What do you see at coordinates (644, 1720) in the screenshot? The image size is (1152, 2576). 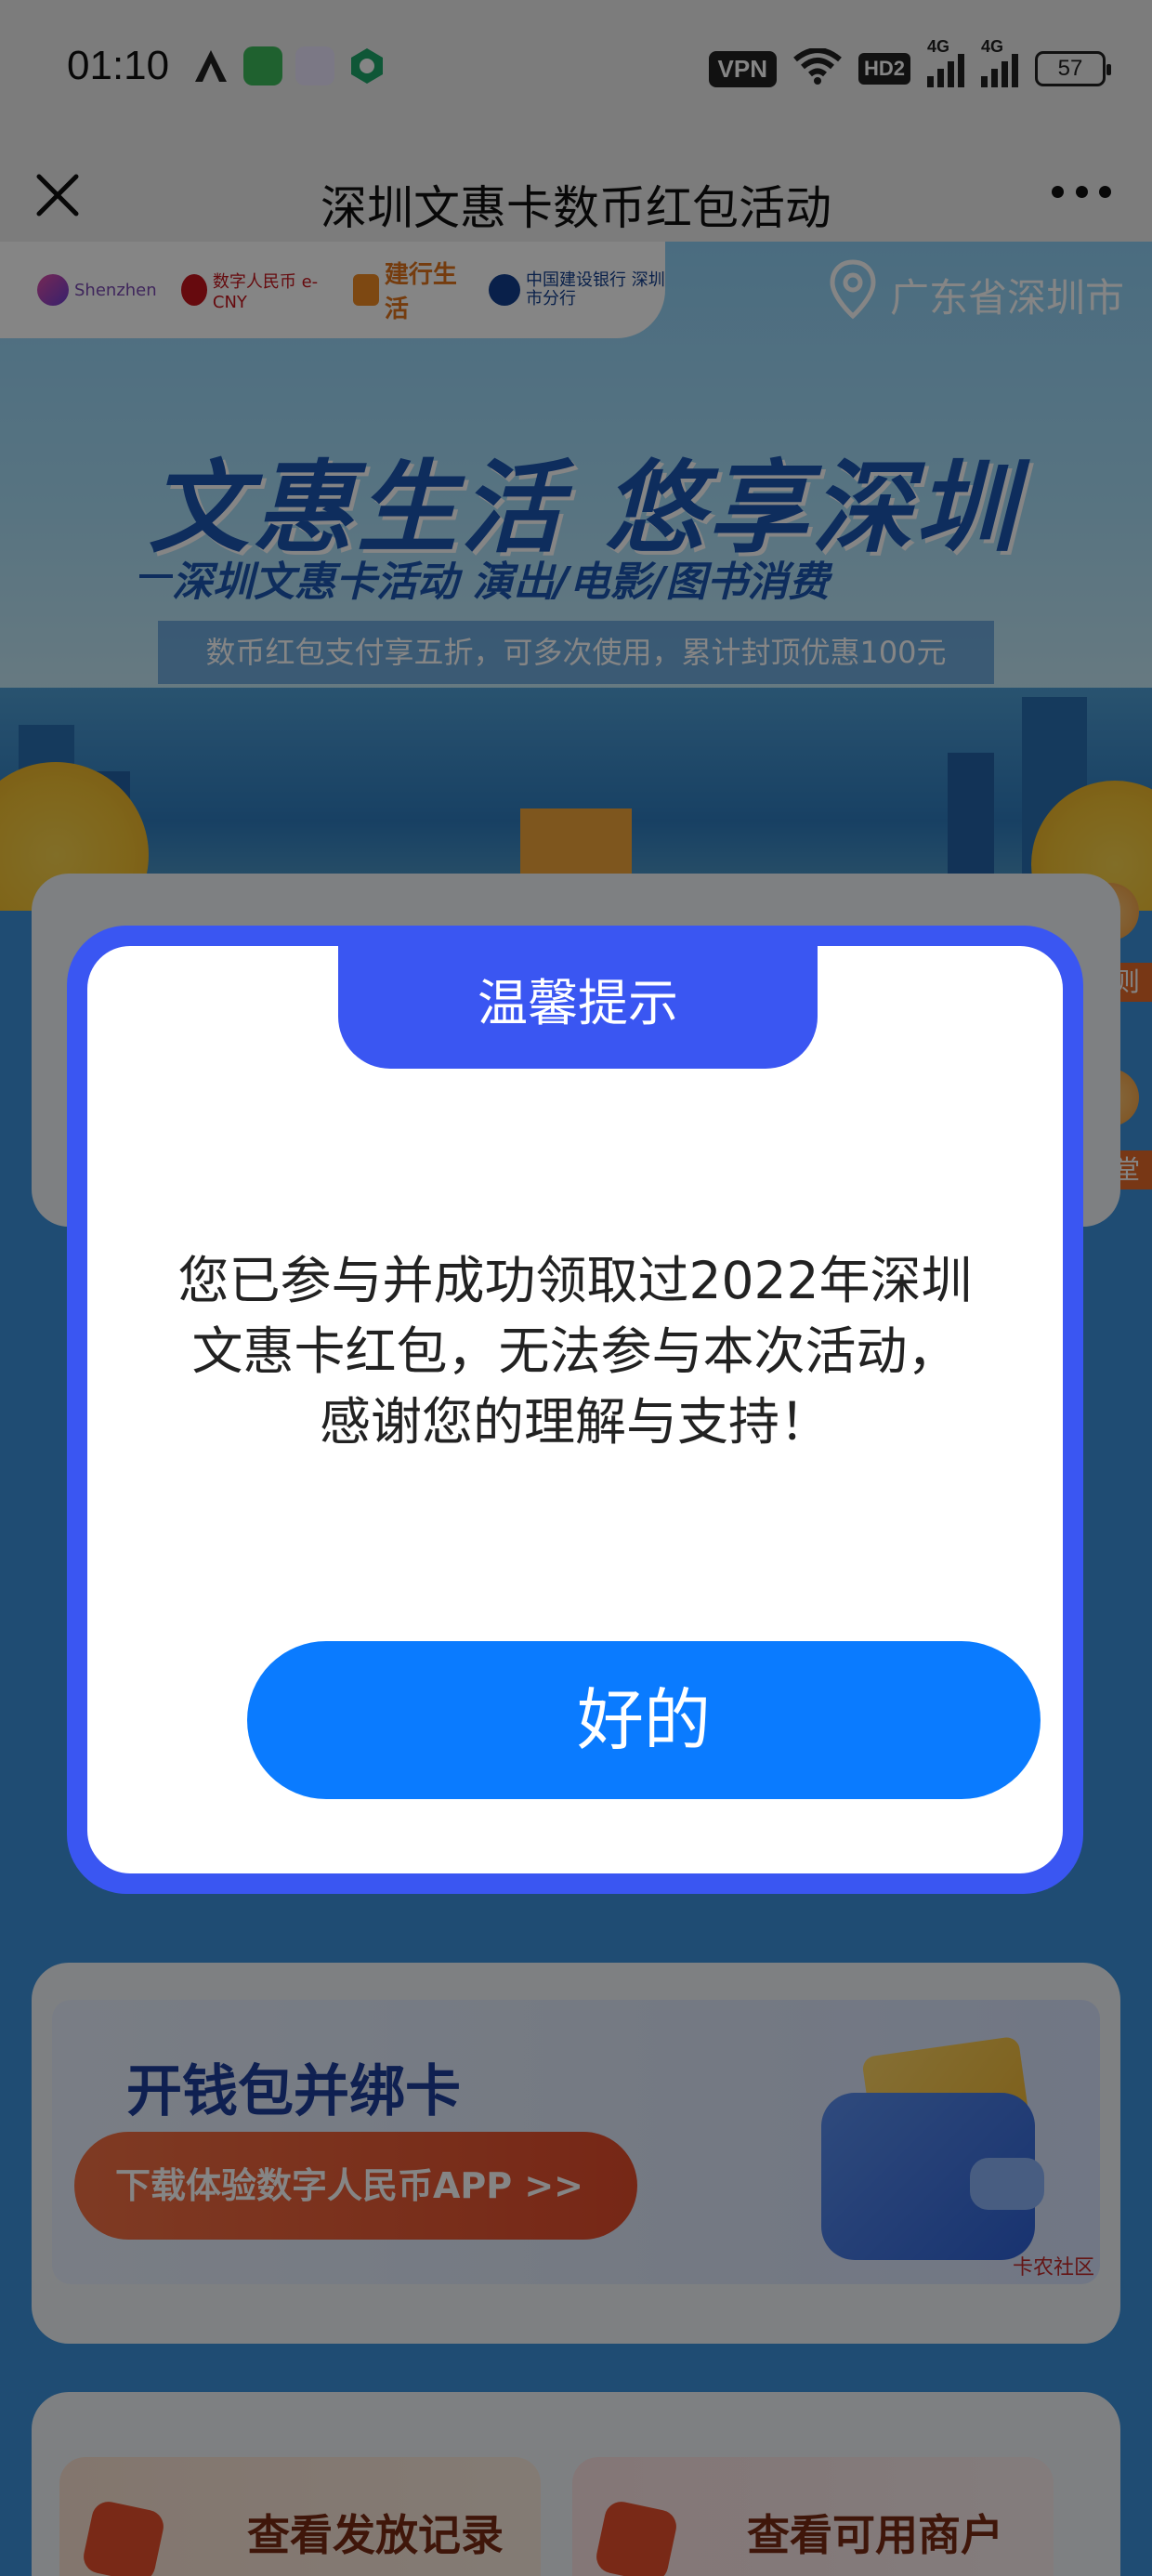 I see `ok-button: 好的` at bounding box center [644, 1720].